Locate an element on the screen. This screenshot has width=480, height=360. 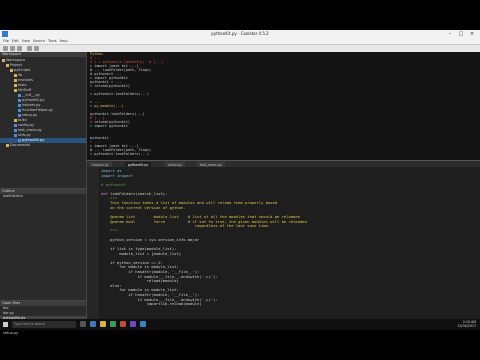
close-icon: × is located at coordinates (472, 34).